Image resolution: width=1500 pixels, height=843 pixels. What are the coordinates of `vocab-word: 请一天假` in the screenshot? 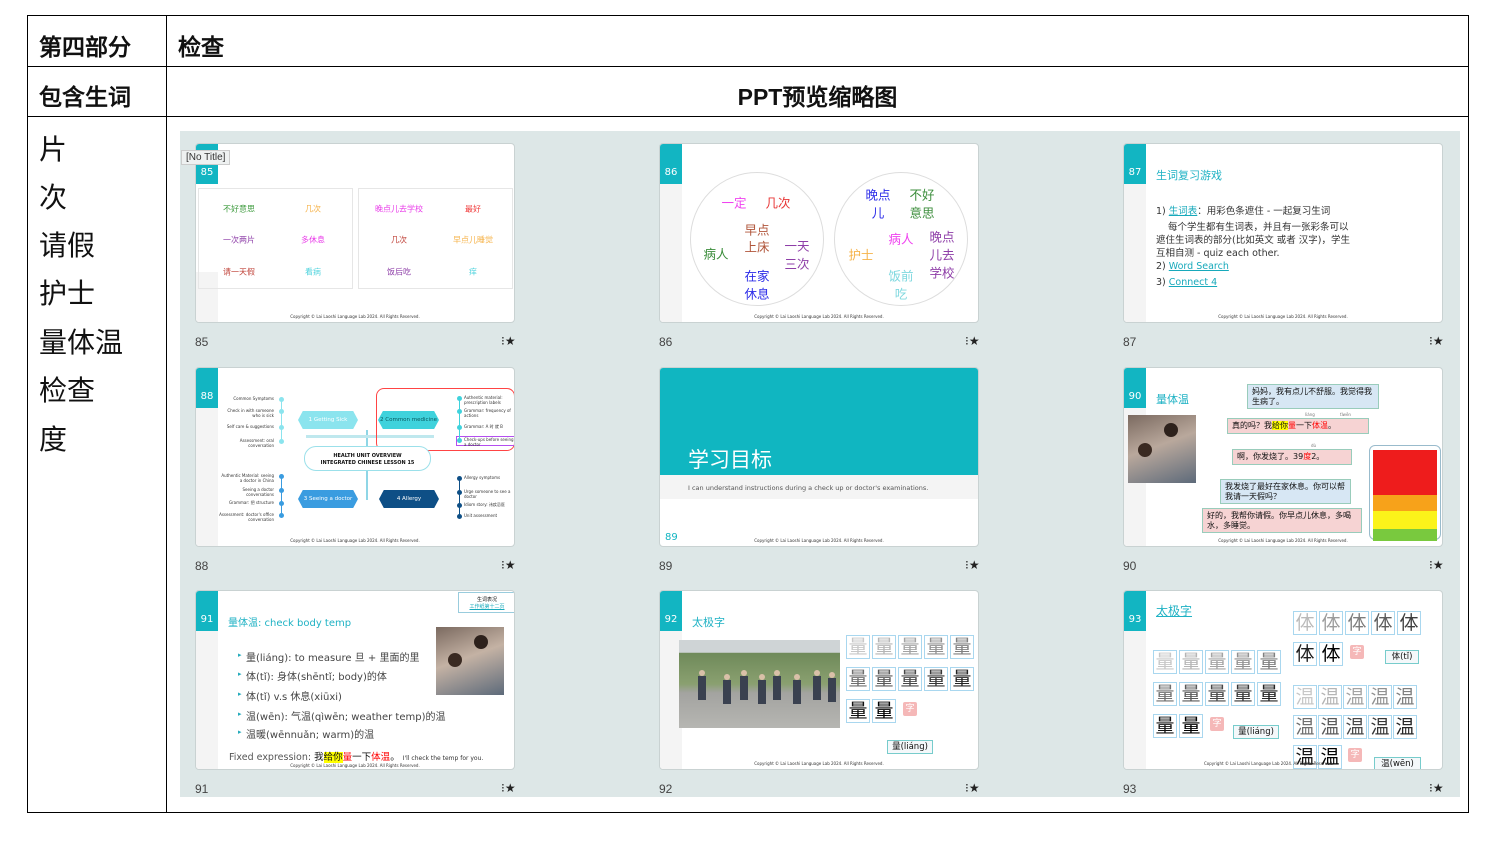 It's located at (239, 272).